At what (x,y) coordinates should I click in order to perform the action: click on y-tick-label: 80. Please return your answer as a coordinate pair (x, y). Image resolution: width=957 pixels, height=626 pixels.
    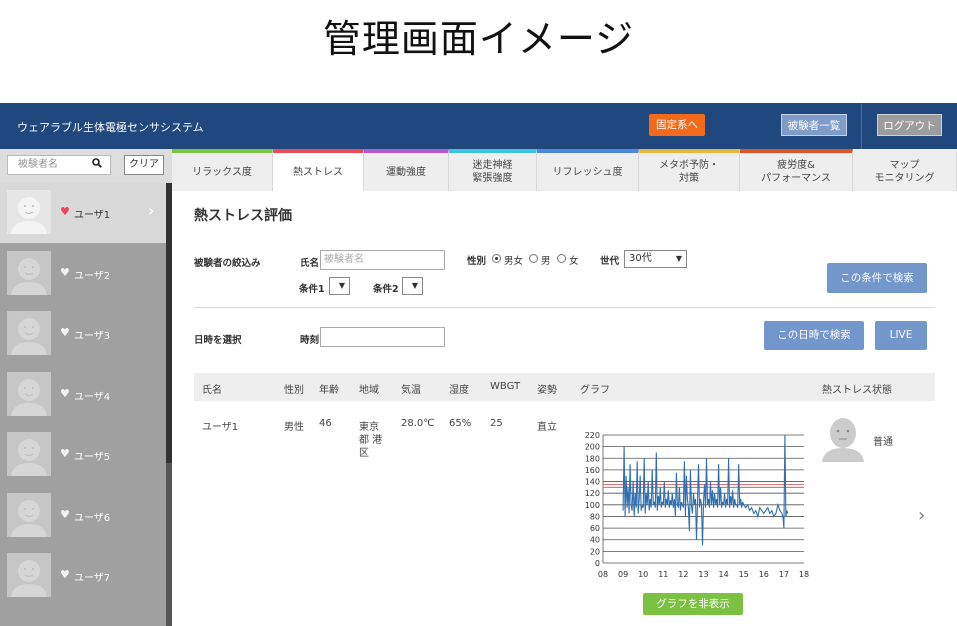
    Looking at the image, I should click on (595, 516).